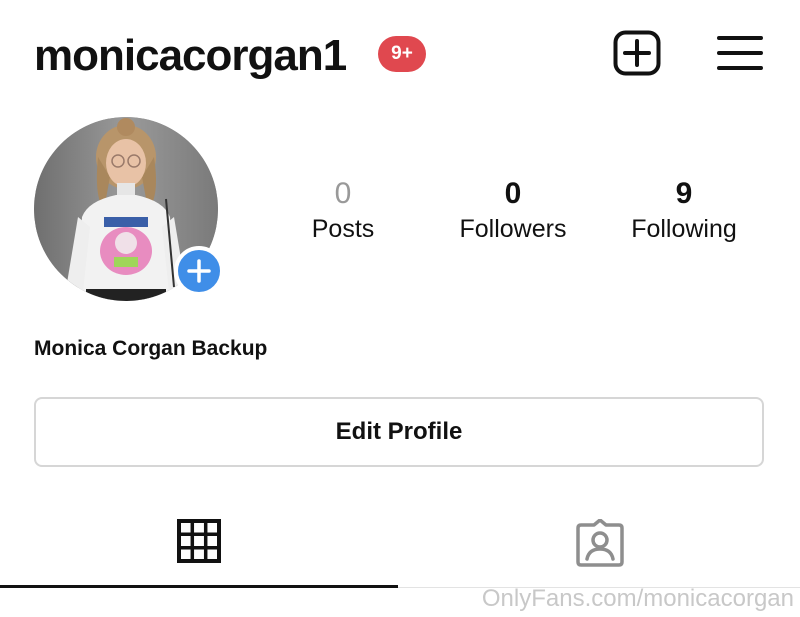 The height and width of the screenshot is (617, 800). Describe the element at coordinates (399, 432) in the screenshot. I see `edit-profile-button: Edit Profile` at that location.